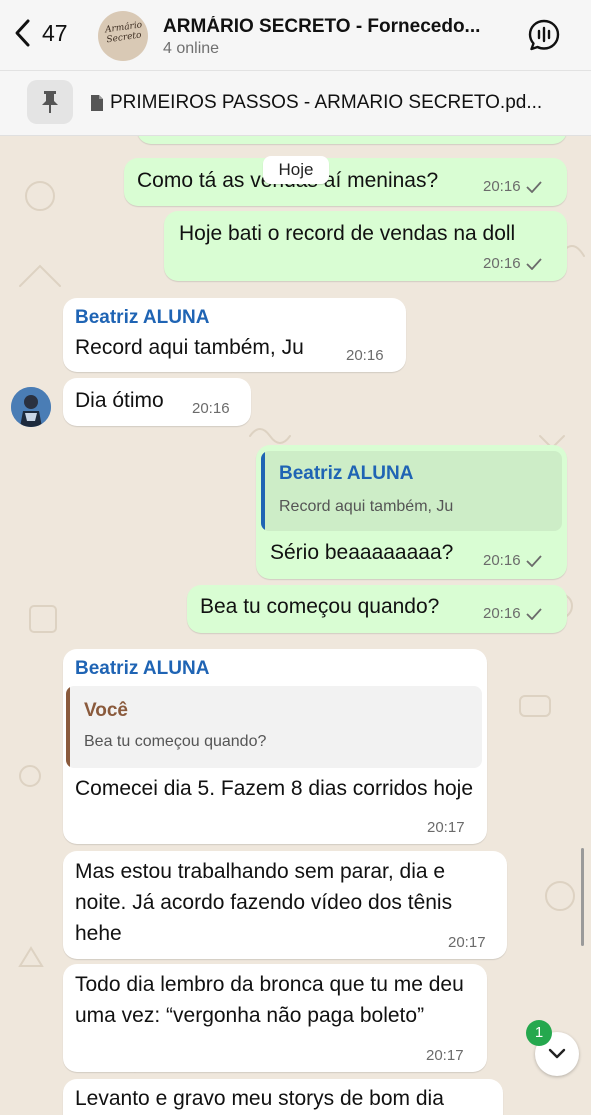 The image size is (591, 1115). What do you see at coordinates (274, 727) in the screenshot?
I see `quoted-message: Você Bea tu começou quando?` at bounding box center [274, 727].